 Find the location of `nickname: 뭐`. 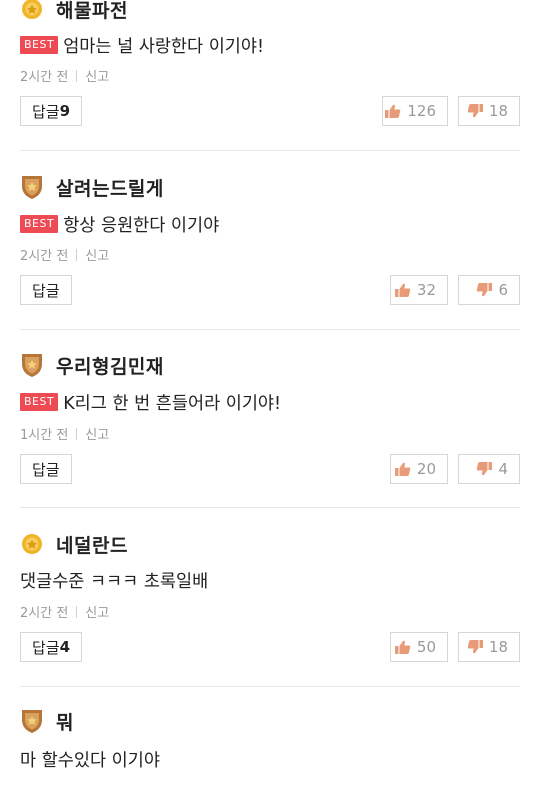

nickname: 뭐 is located at coordinates (65, 721).